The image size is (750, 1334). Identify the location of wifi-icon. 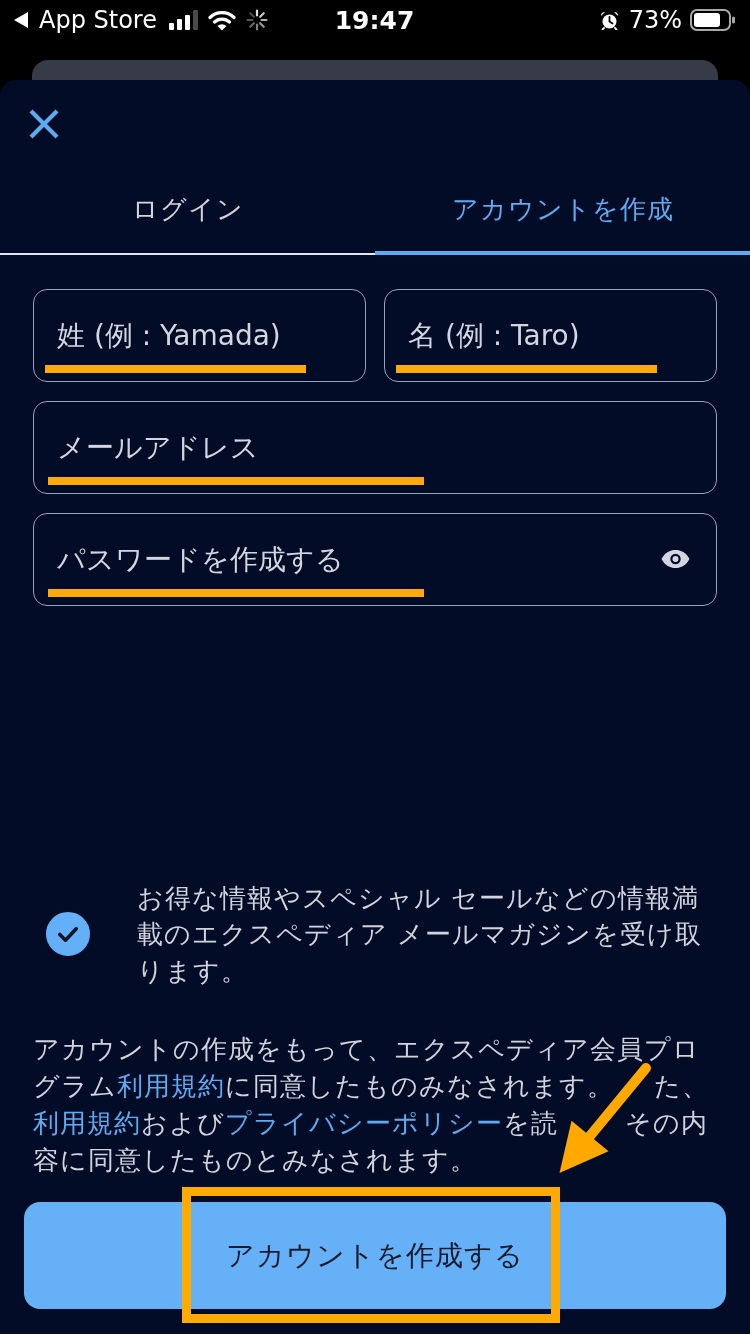
(221, 20).